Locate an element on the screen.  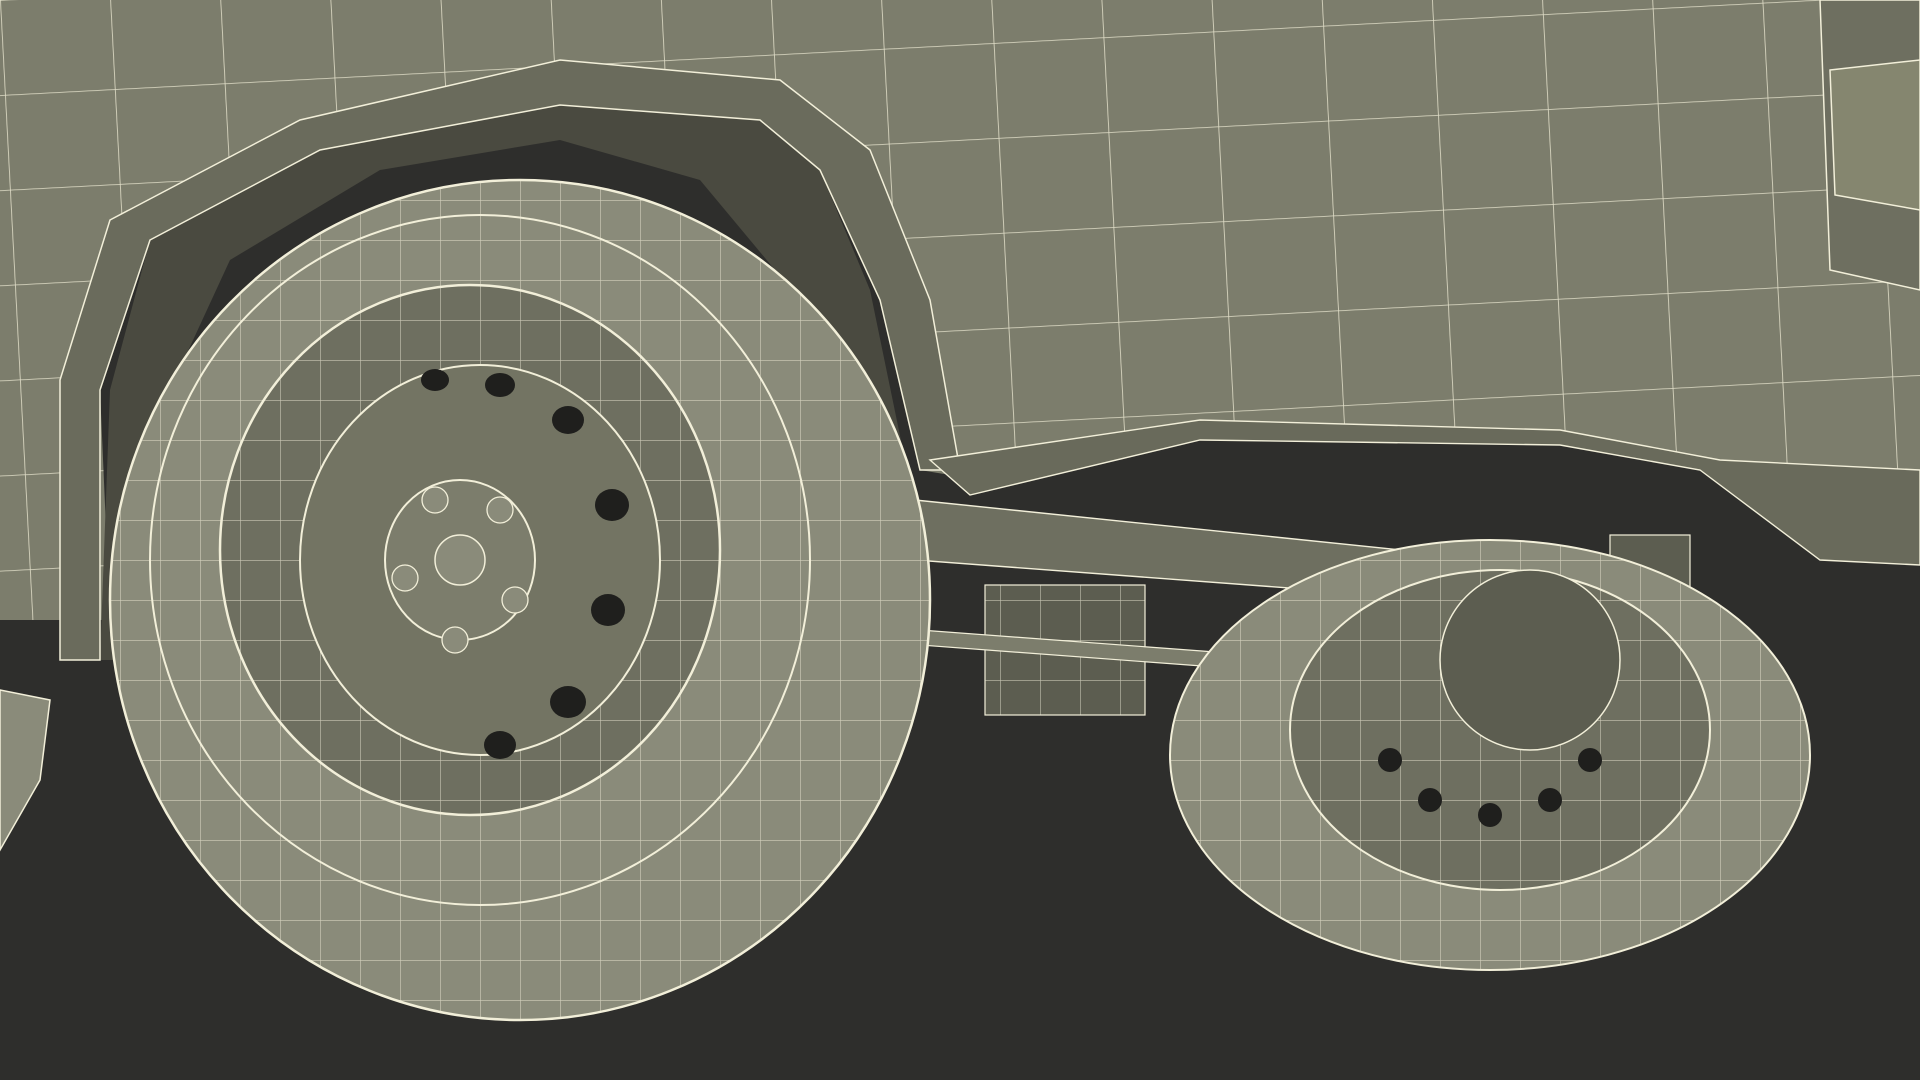
rear-hub is located at coordinates (1530, 660).